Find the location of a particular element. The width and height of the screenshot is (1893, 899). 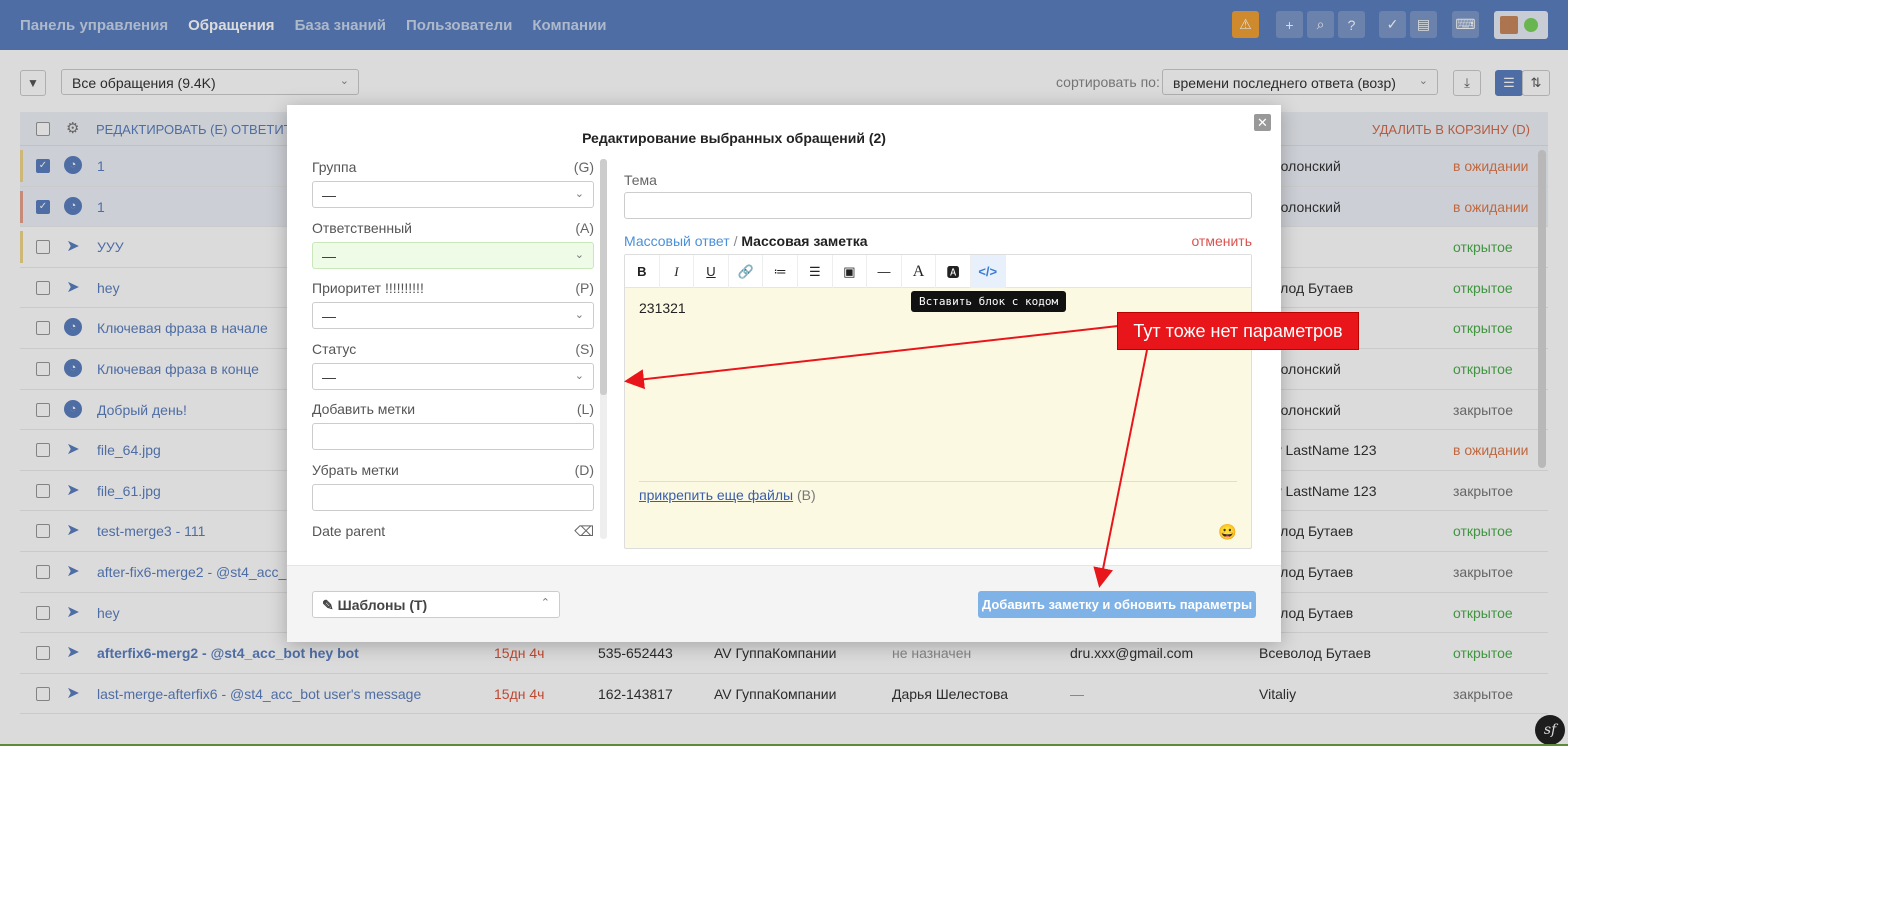

emoji-icon: 😀 is located at coordinates (1227, 532).